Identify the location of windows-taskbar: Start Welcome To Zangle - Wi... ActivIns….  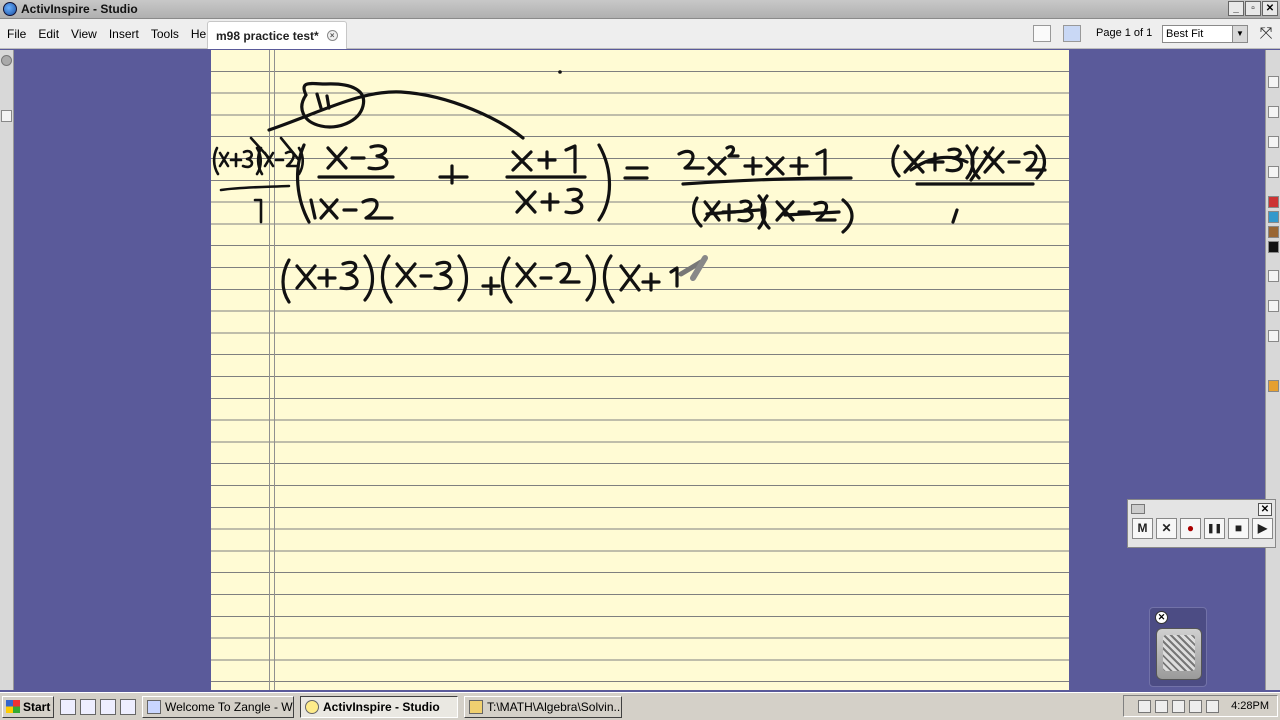
(640, 706).